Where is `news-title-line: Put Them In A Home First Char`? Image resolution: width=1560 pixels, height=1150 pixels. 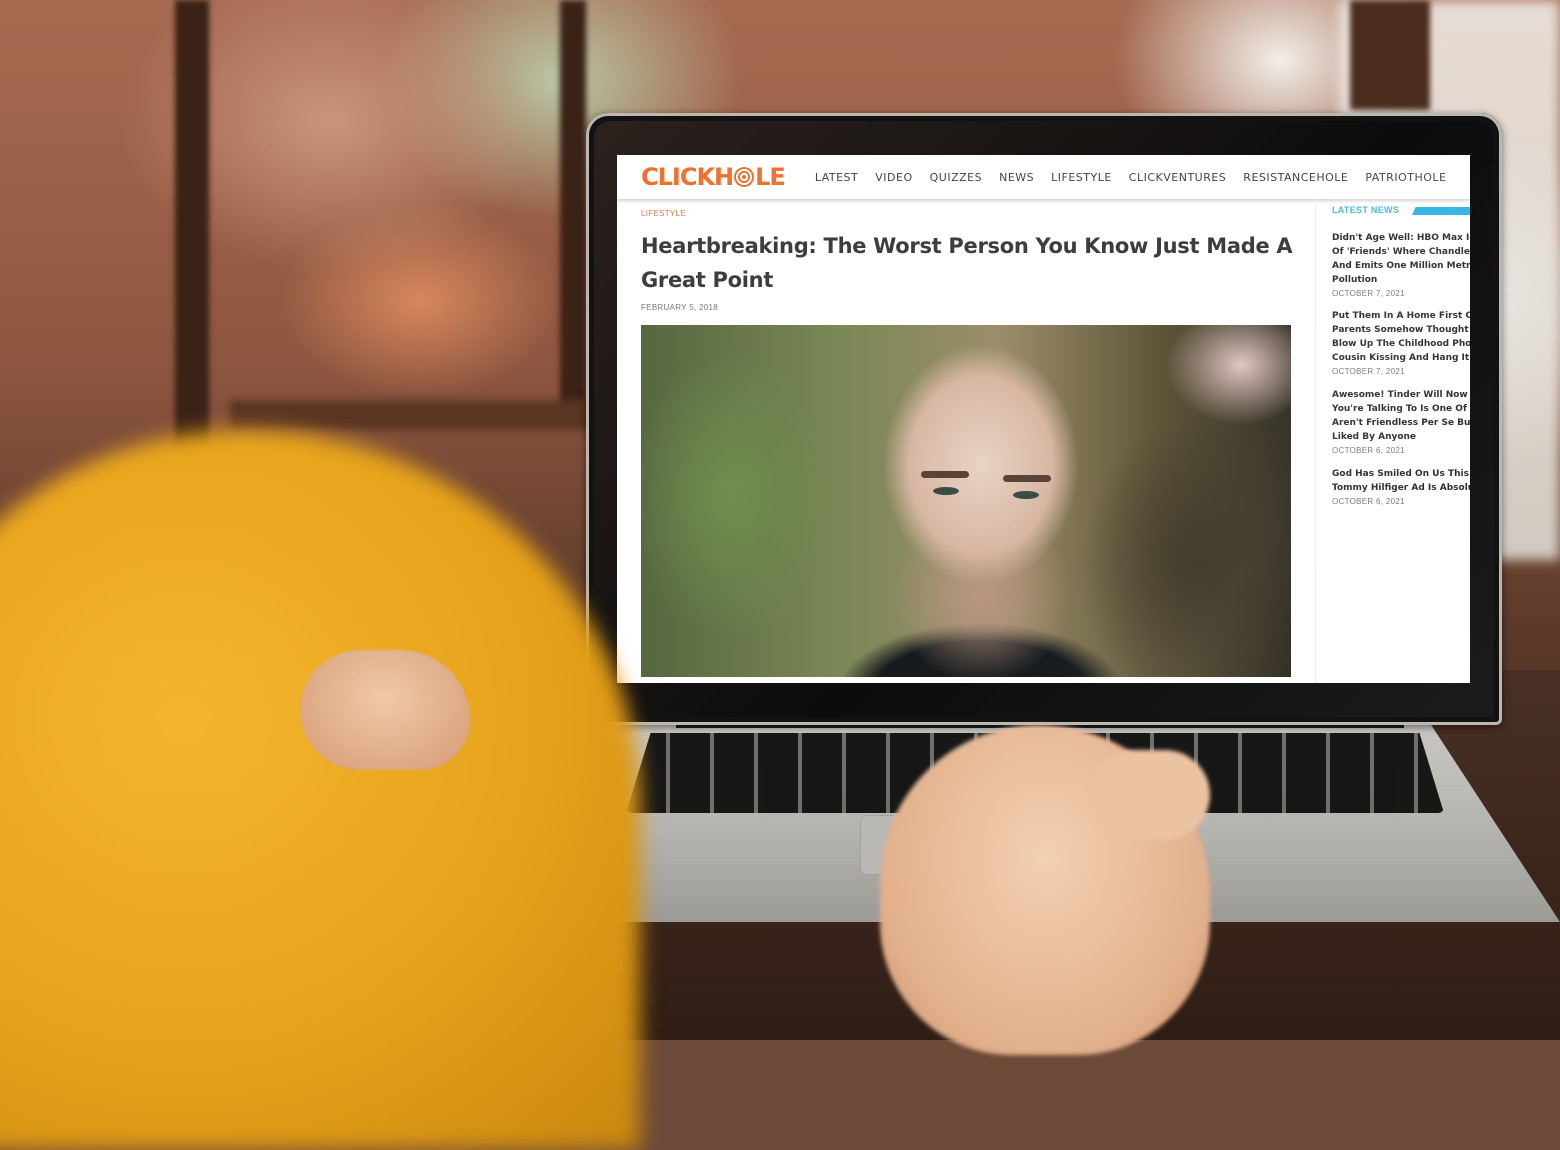 news-title-line: Put Them In A Home First Char is located at coordinates (1401, 316).